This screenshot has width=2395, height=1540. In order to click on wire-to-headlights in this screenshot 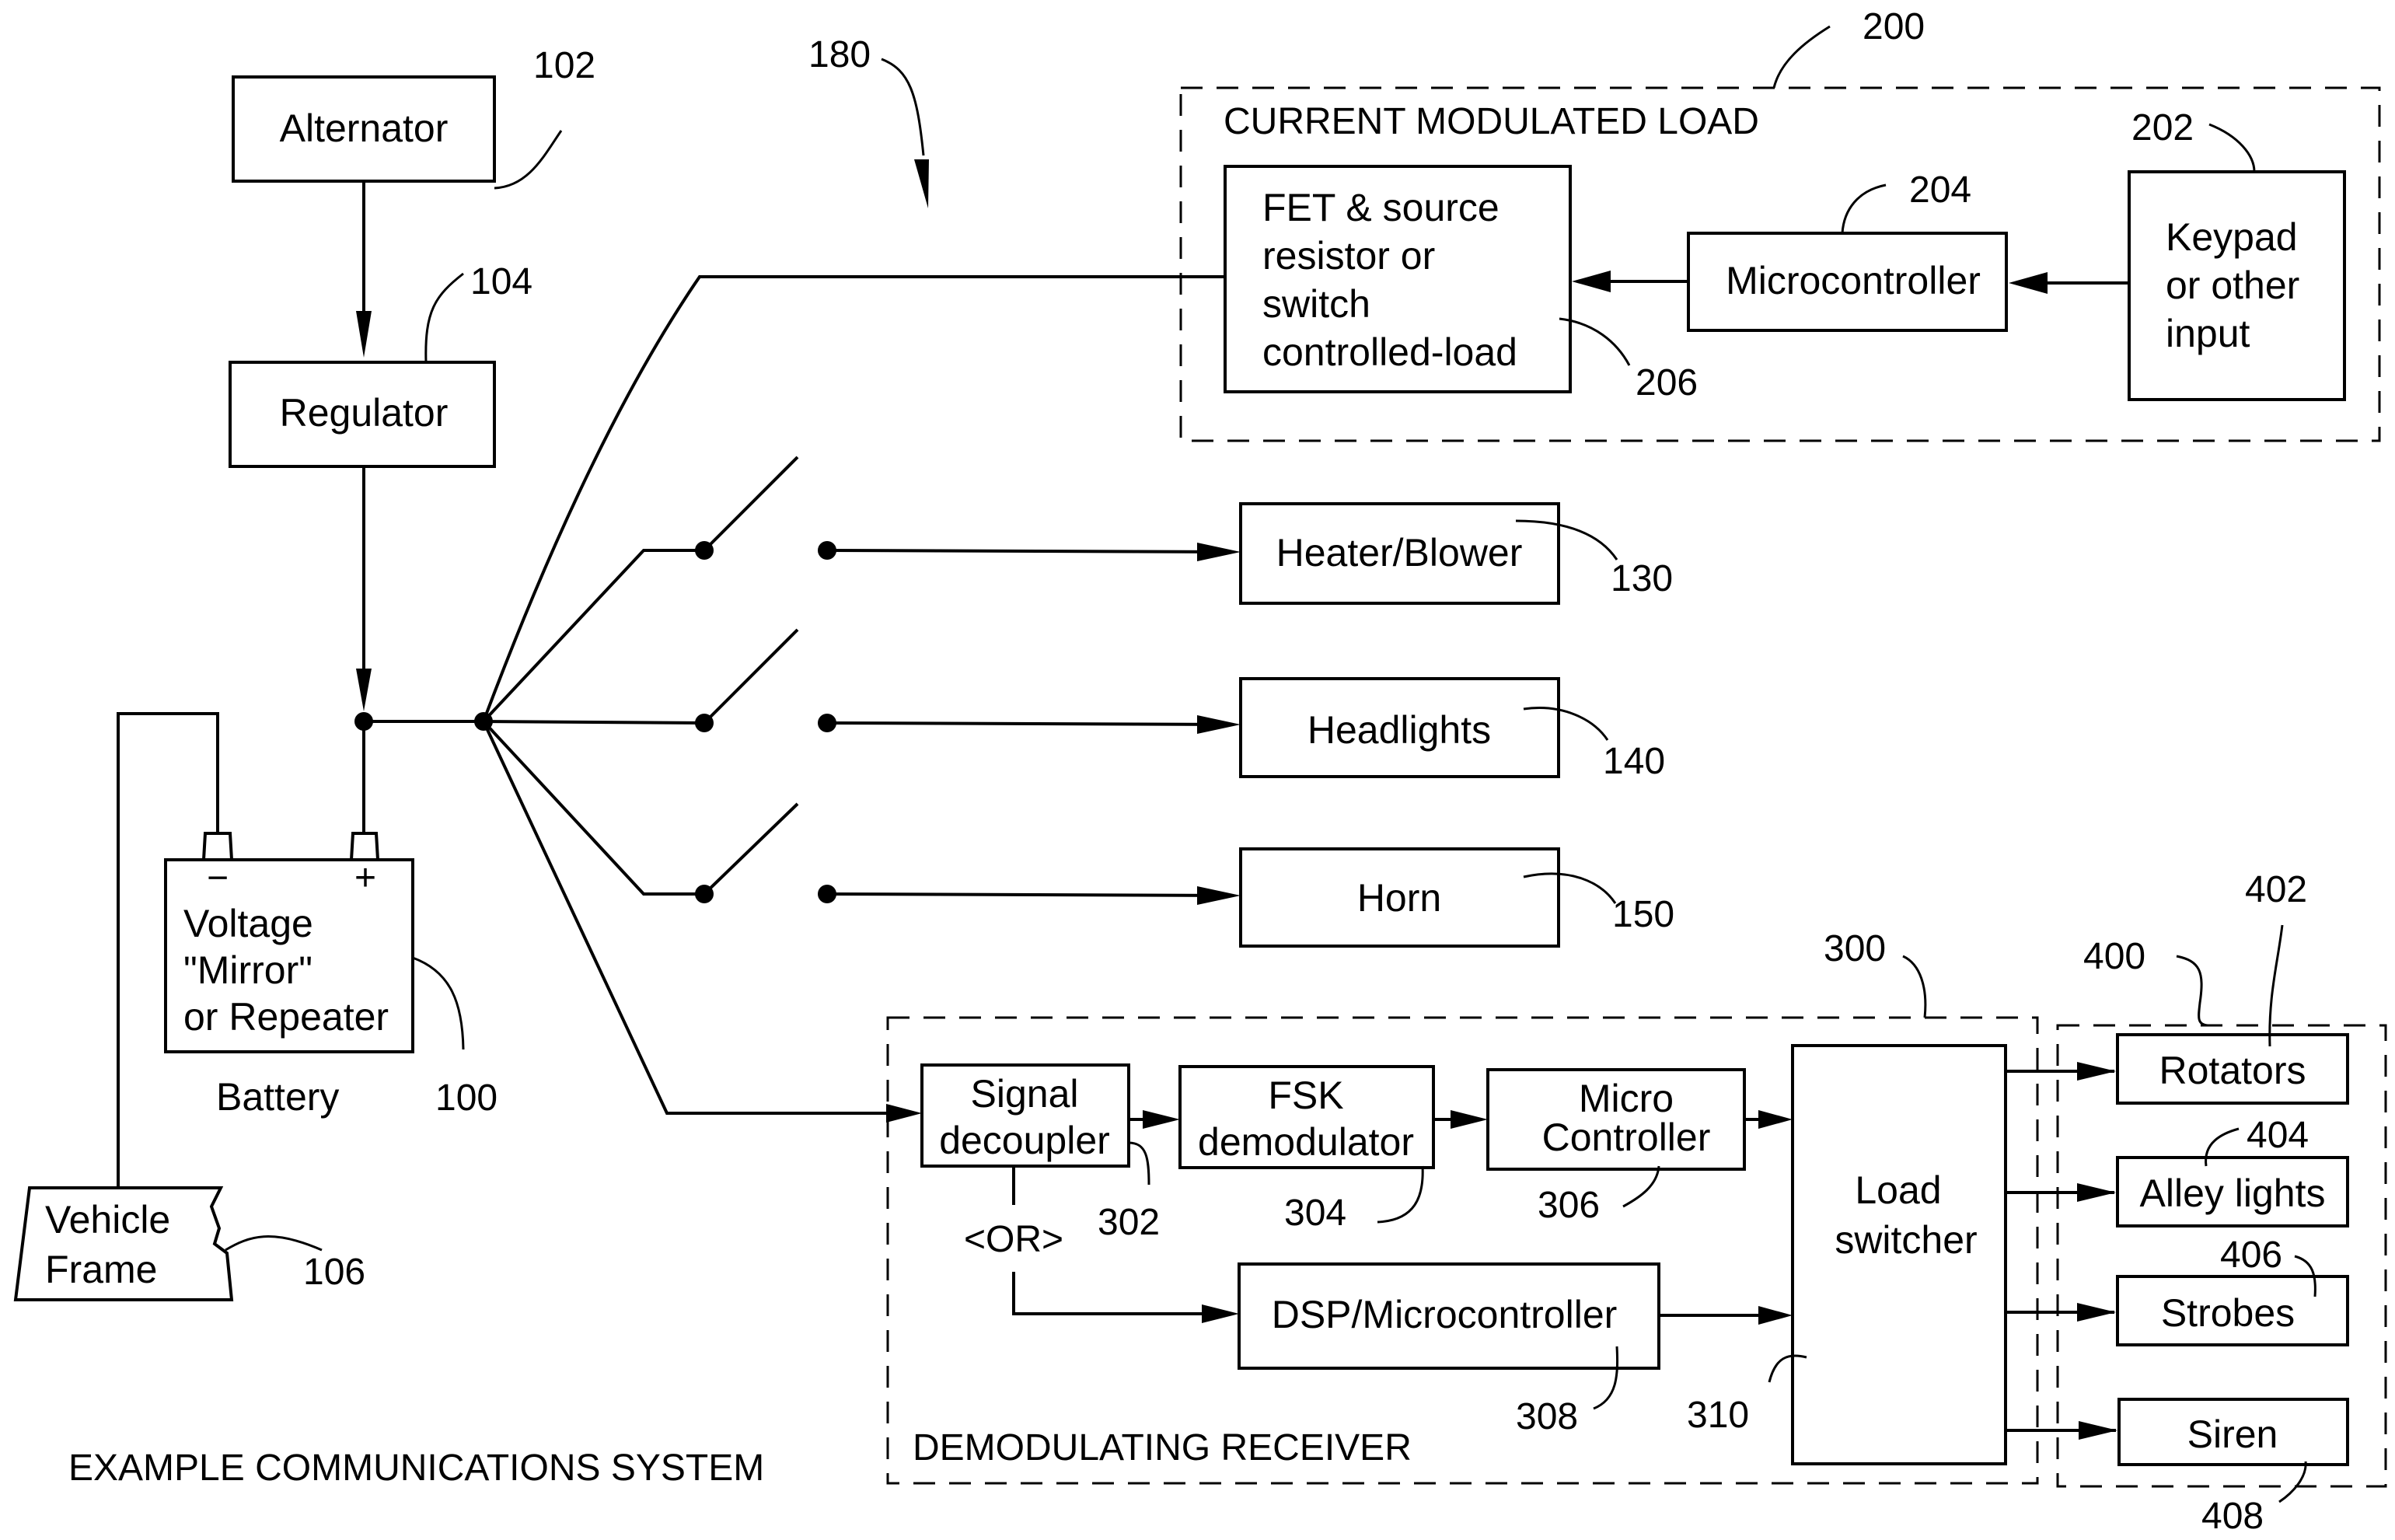, I will do `click(1027, 723)`.